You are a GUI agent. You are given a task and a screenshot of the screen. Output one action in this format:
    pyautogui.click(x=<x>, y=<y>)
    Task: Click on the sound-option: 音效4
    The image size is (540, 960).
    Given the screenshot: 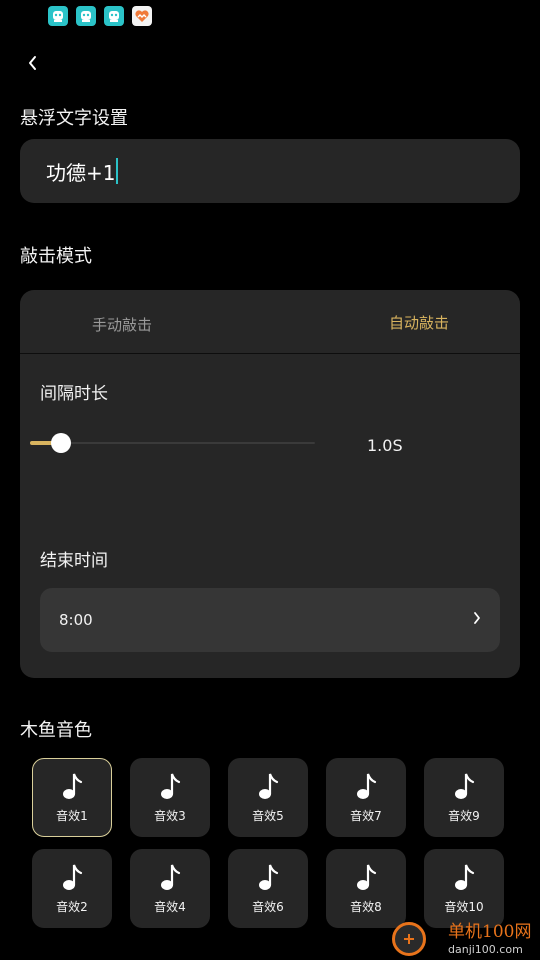 What is the action you would take?
    pyautogui.click(x=170, y=888)
    